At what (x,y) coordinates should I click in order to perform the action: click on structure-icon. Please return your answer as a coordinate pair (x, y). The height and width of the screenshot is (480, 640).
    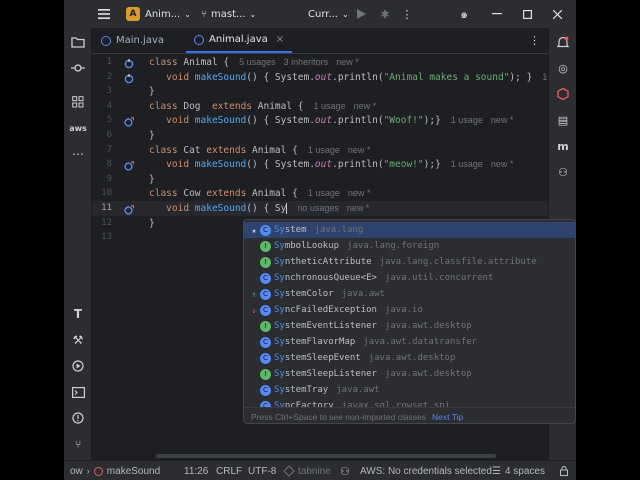
    Looking at the image, I should click on (78, 102).